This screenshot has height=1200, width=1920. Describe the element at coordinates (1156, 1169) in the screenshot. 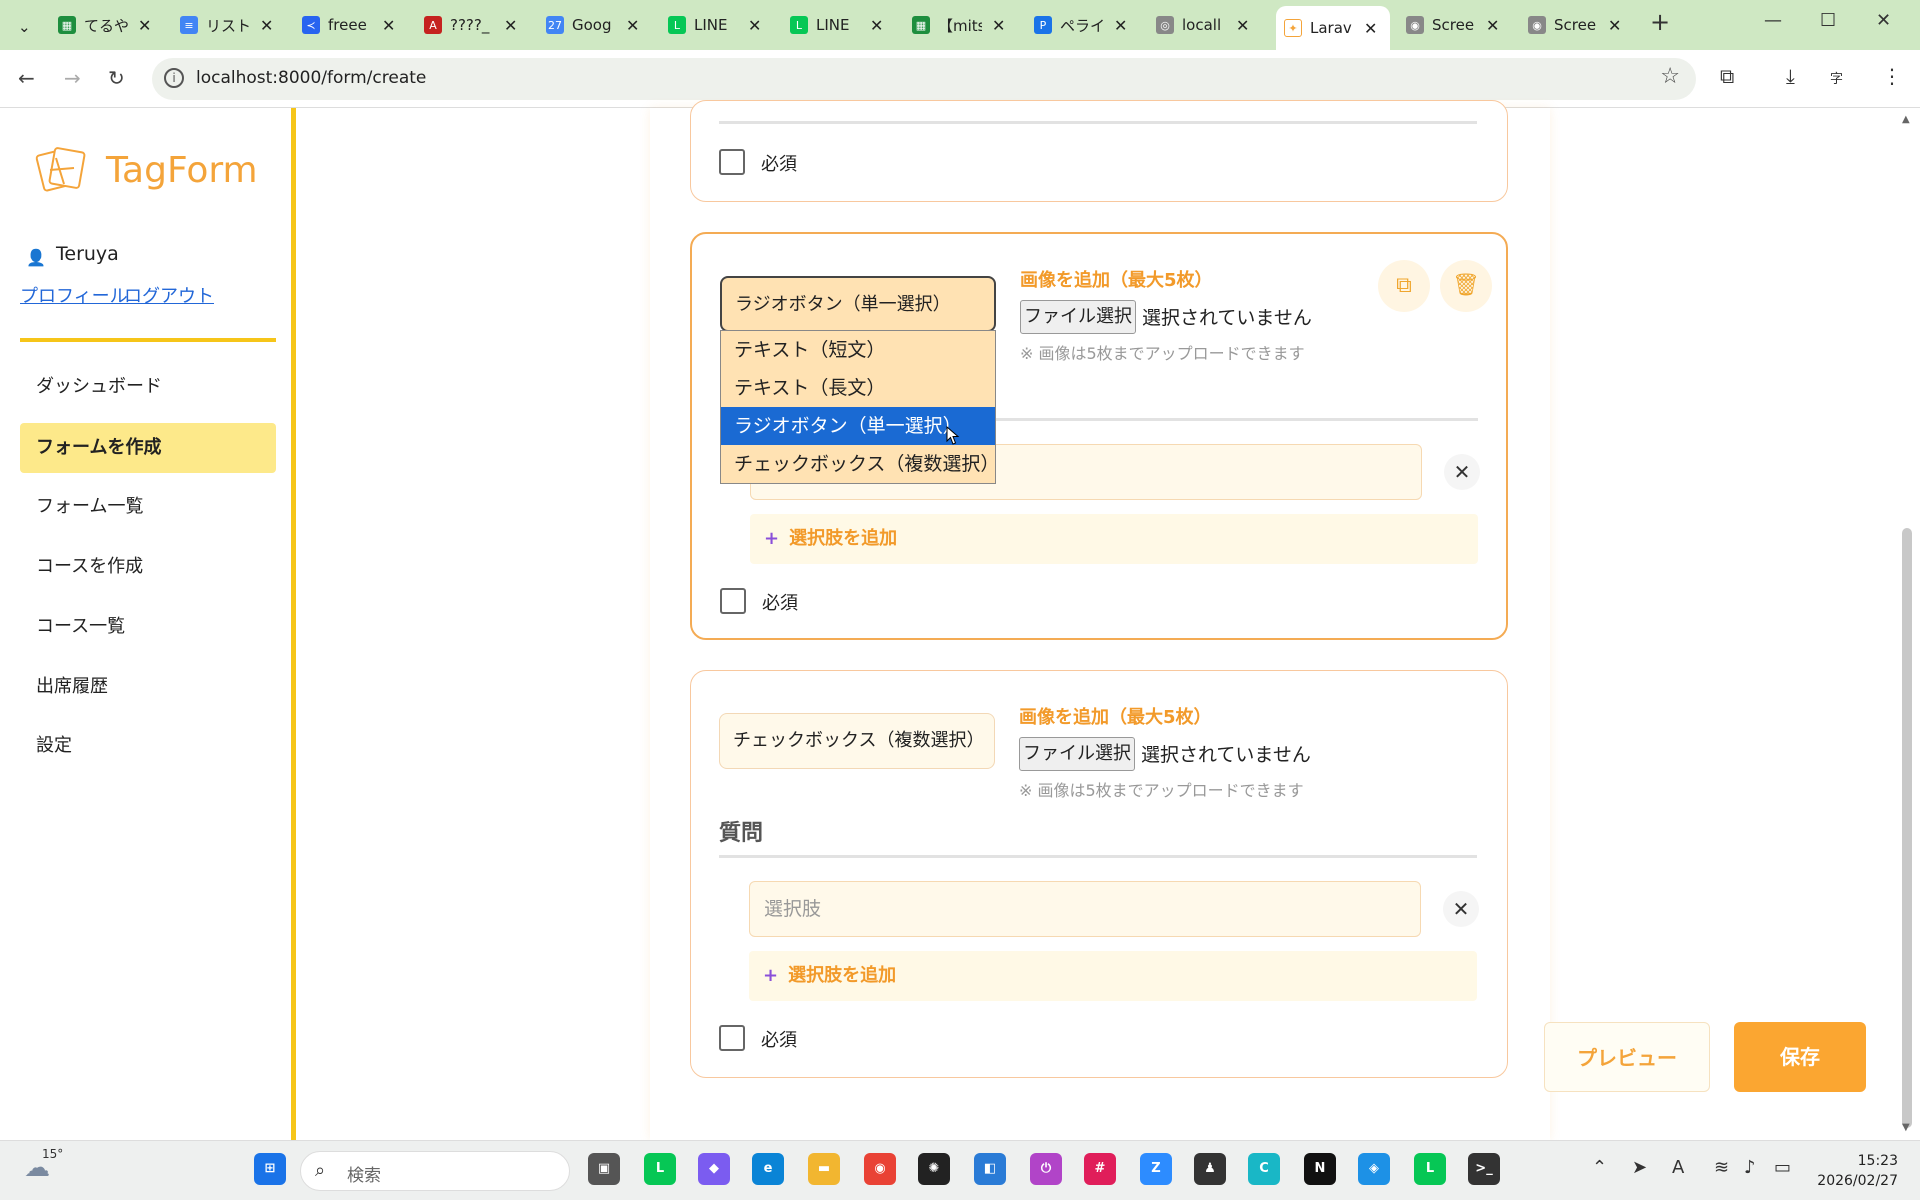

I see `zoom-icon: Z` at that location.